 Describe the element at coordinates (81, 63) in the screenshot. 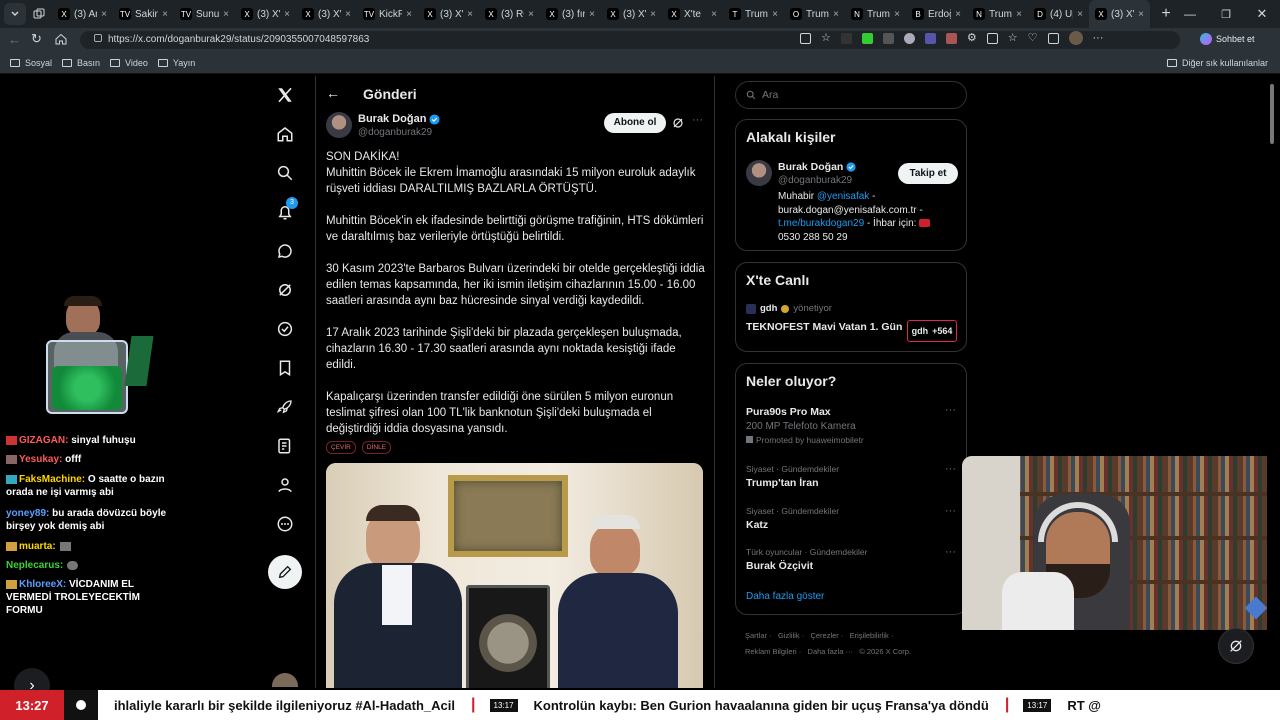

I see `bookmark-folder-basin: Basın` at that location.